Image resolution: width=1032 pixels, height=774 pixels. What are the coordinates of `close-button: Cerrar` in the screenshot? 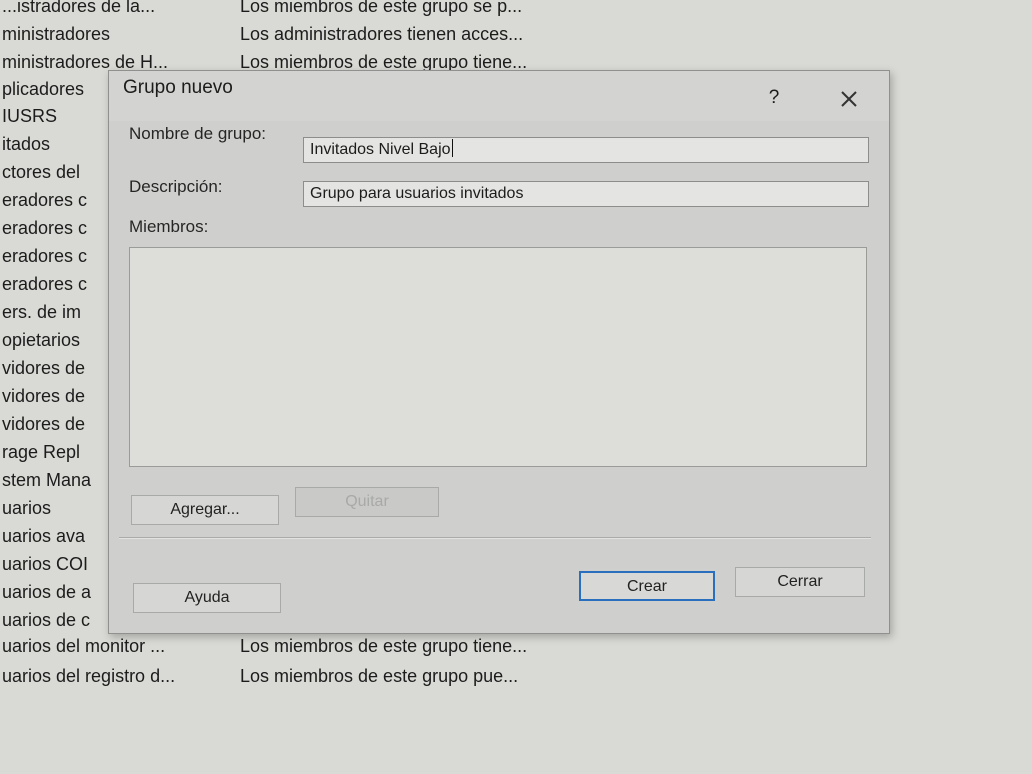 It's located at (800, 582).